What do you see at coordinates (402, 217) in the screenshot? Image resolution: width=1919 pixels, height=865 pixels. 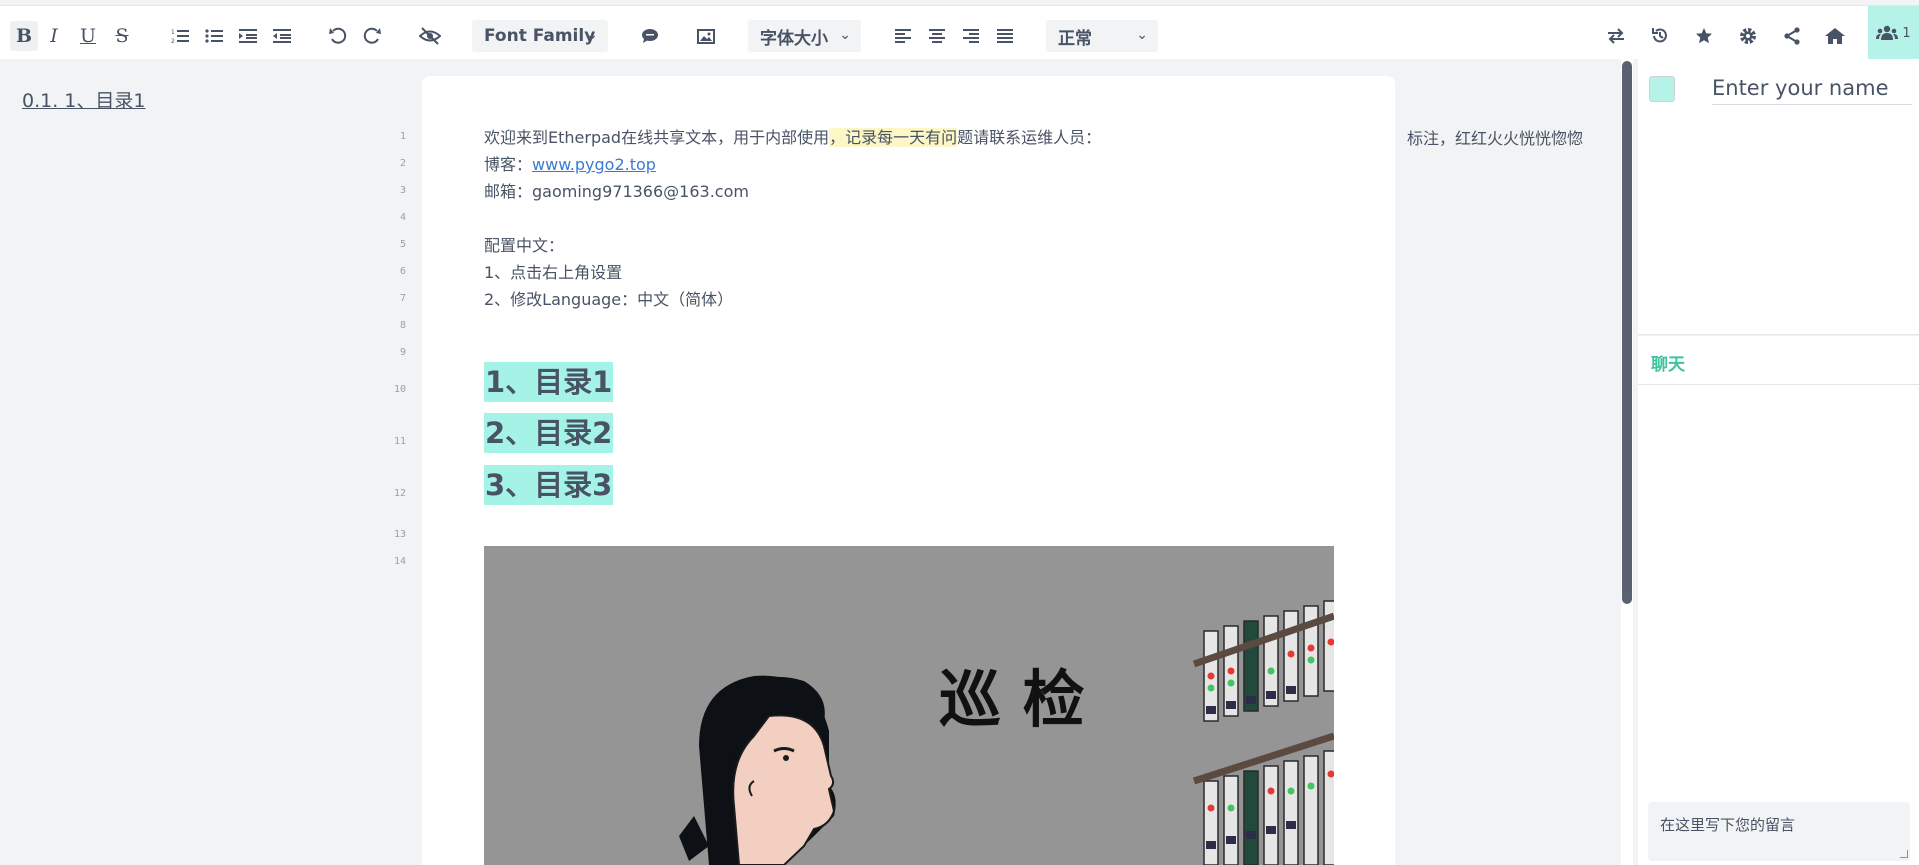 I see `line-number: 4` at bounding box center [402, 217].